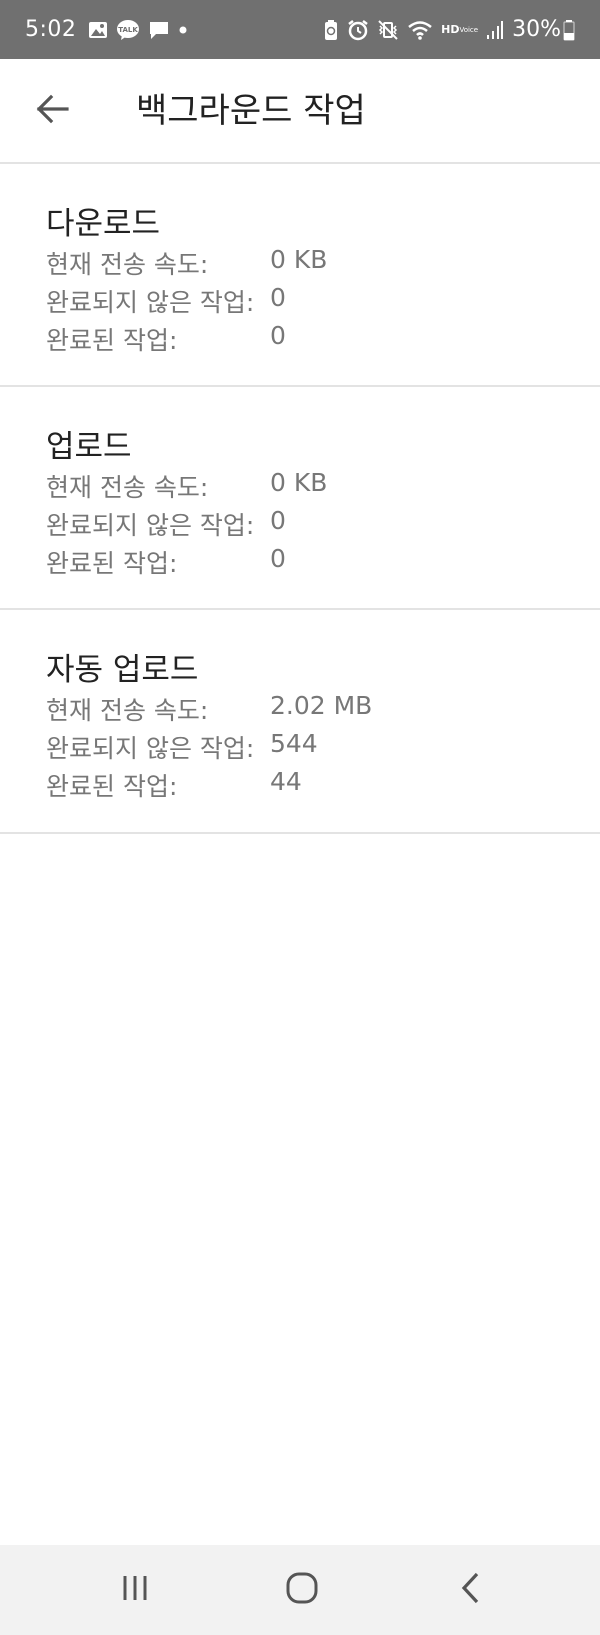 This screenshot has width=600, height=1635. I want to click on arrow-left-icon, so click(52, 111).